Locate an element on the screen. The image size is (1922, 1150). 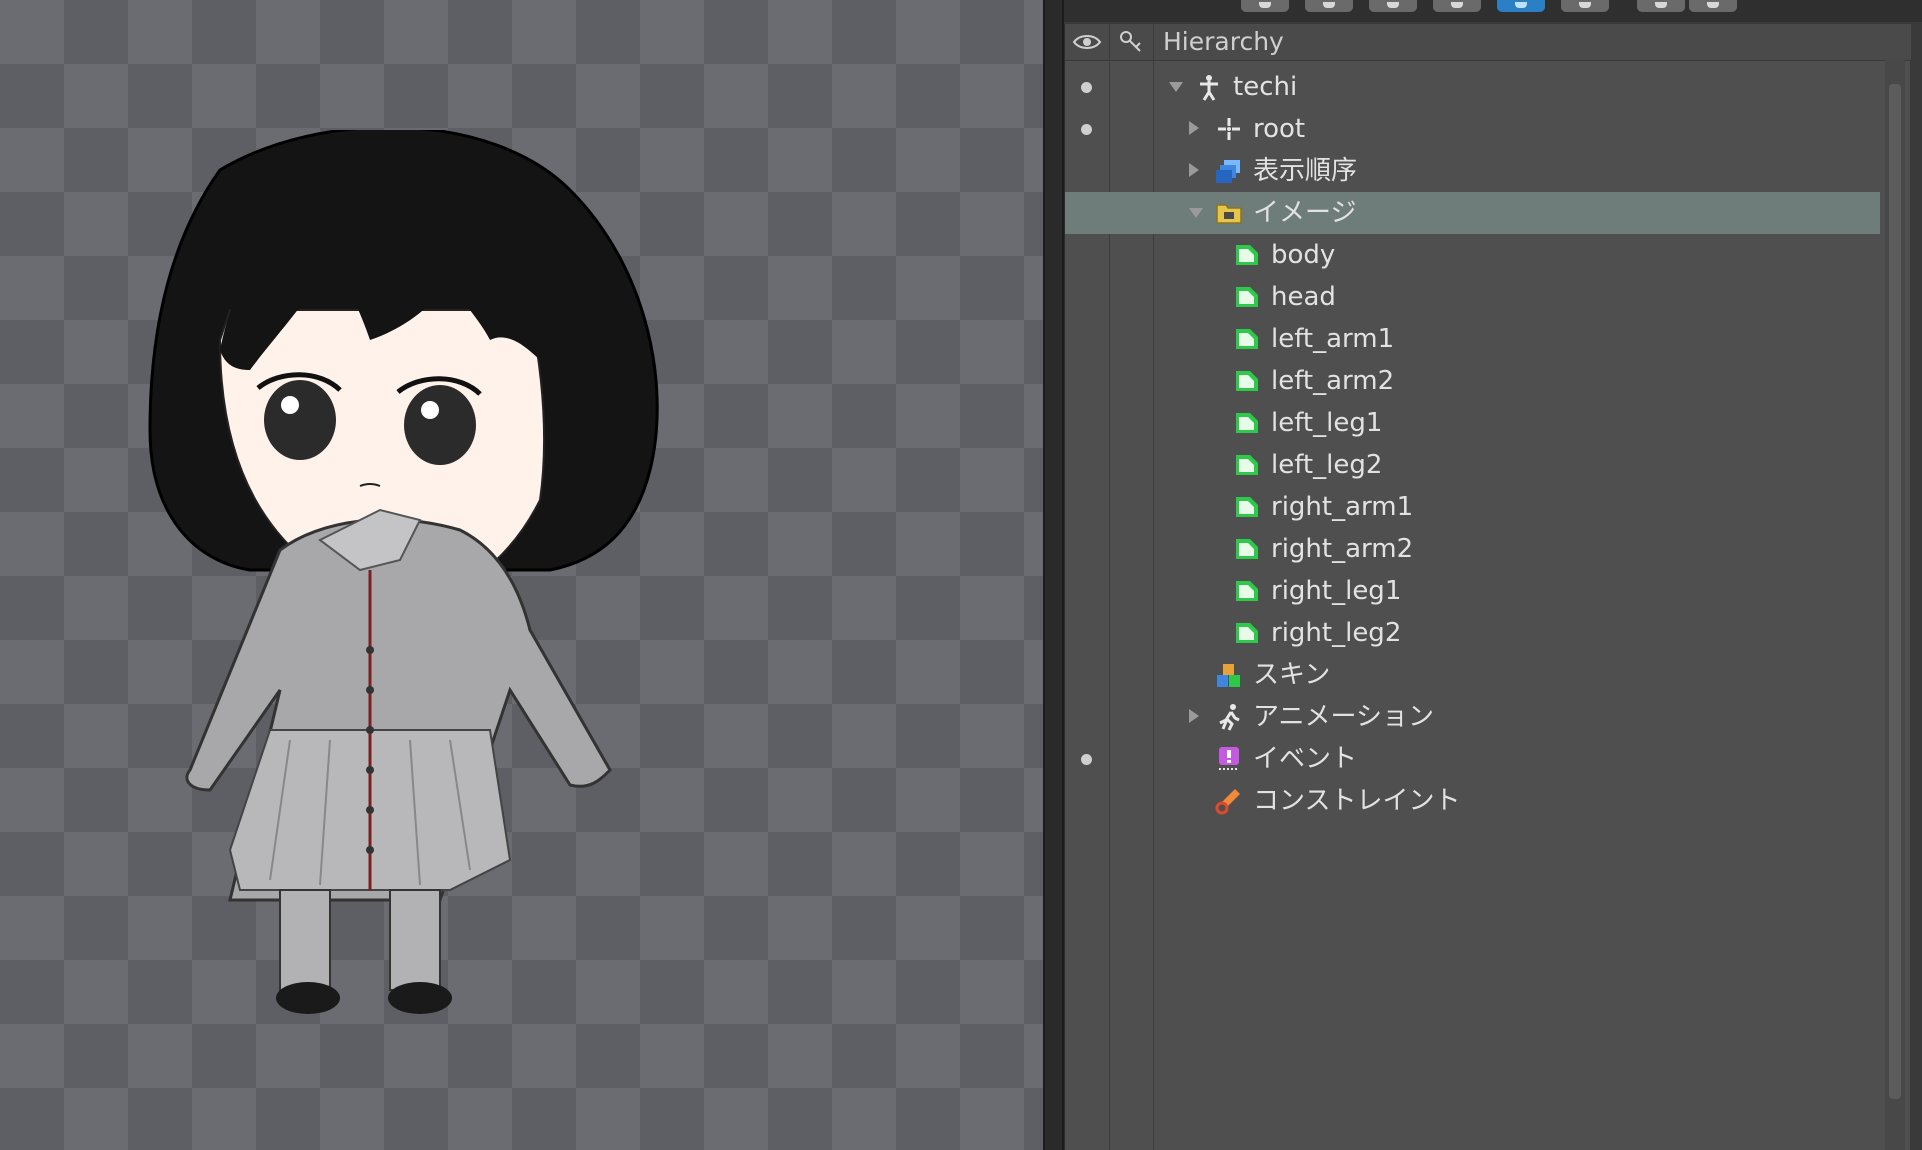
visibility-column-header is located at coordinates (1087, 42).